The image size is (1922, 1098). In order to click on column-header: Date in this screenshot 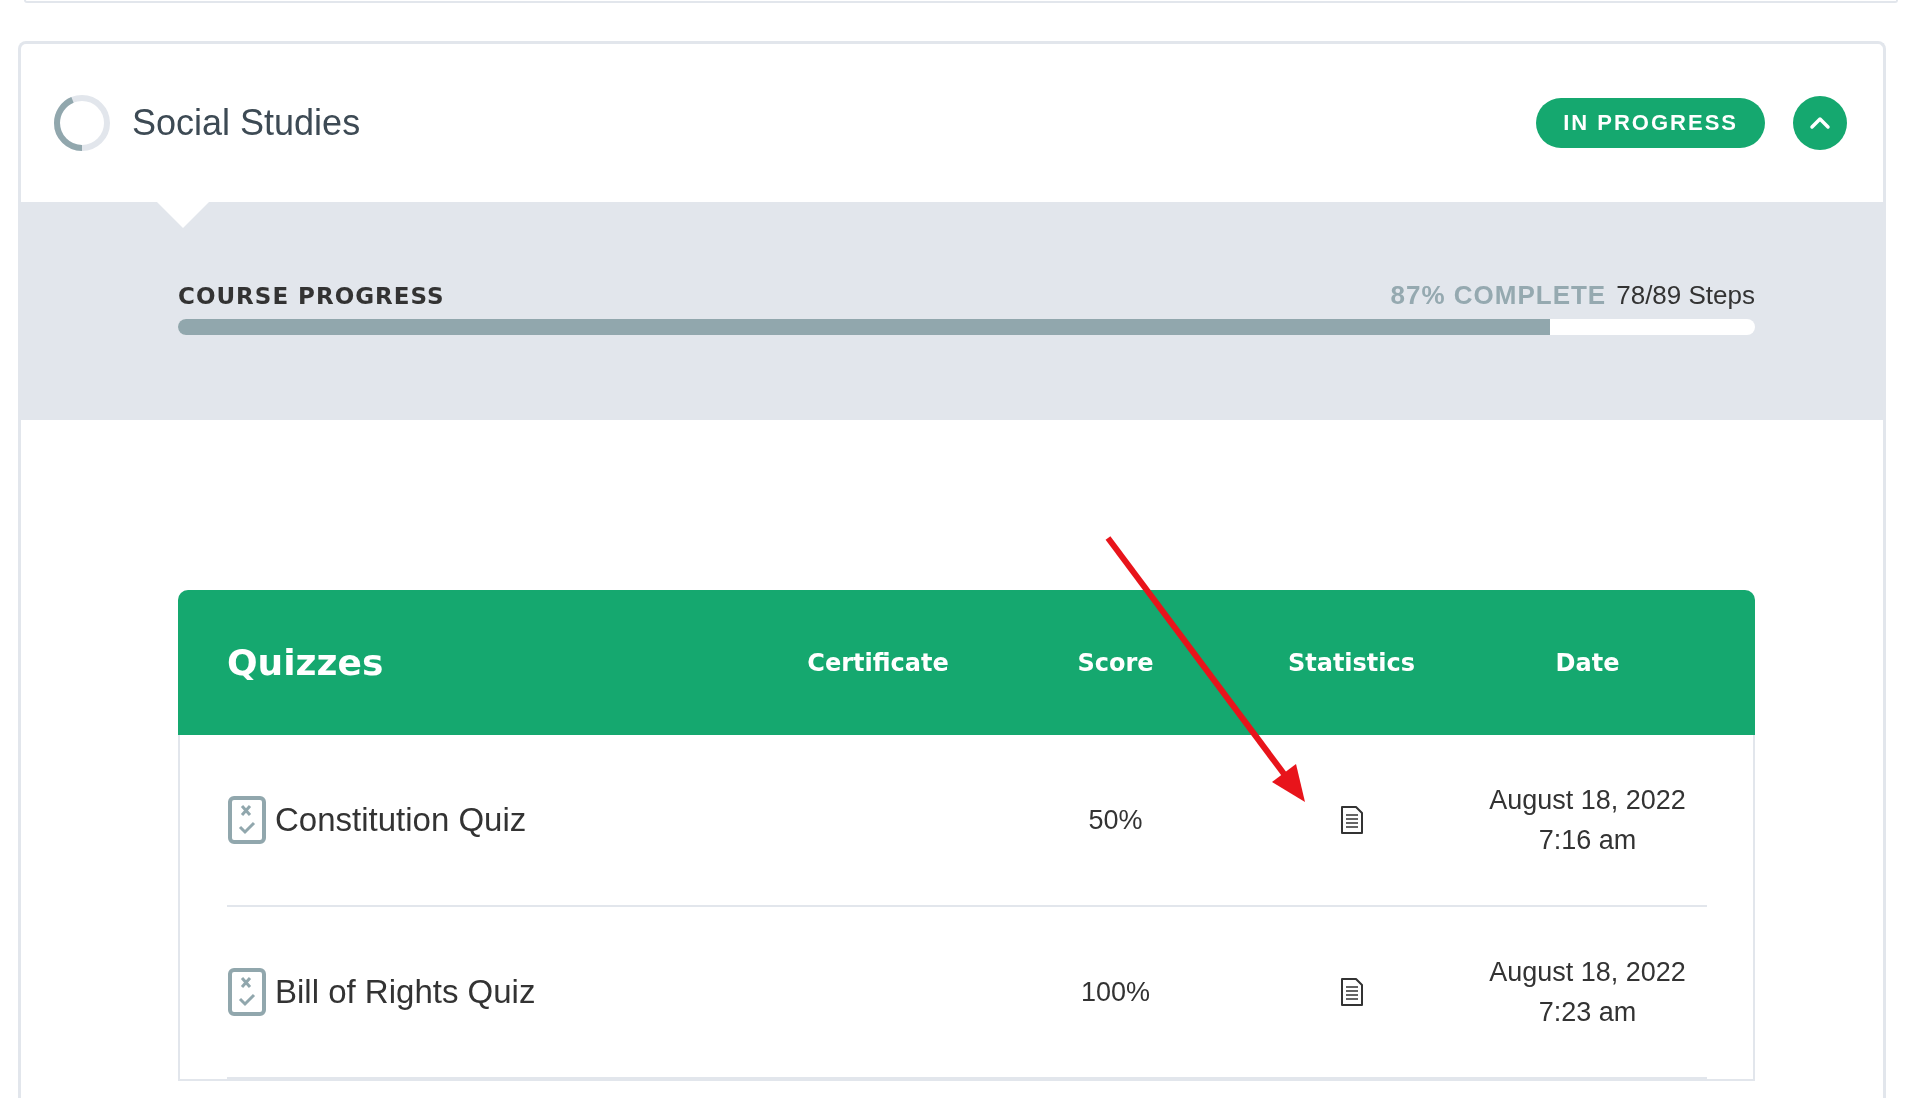, I will do `click(1587, 662)`.